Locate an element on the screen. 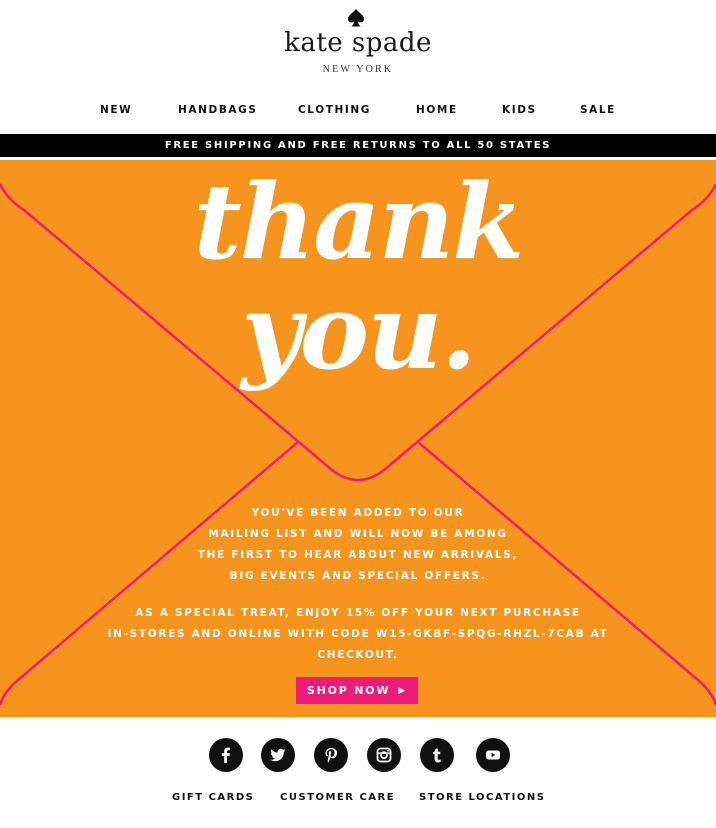 The image size is (716, 828). nav-item-new: NEW is located at coordinates (116, 110).